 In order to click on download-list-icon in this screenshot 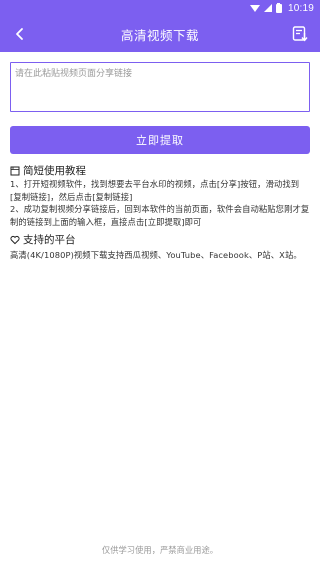, I will do `click(300, 34)`.